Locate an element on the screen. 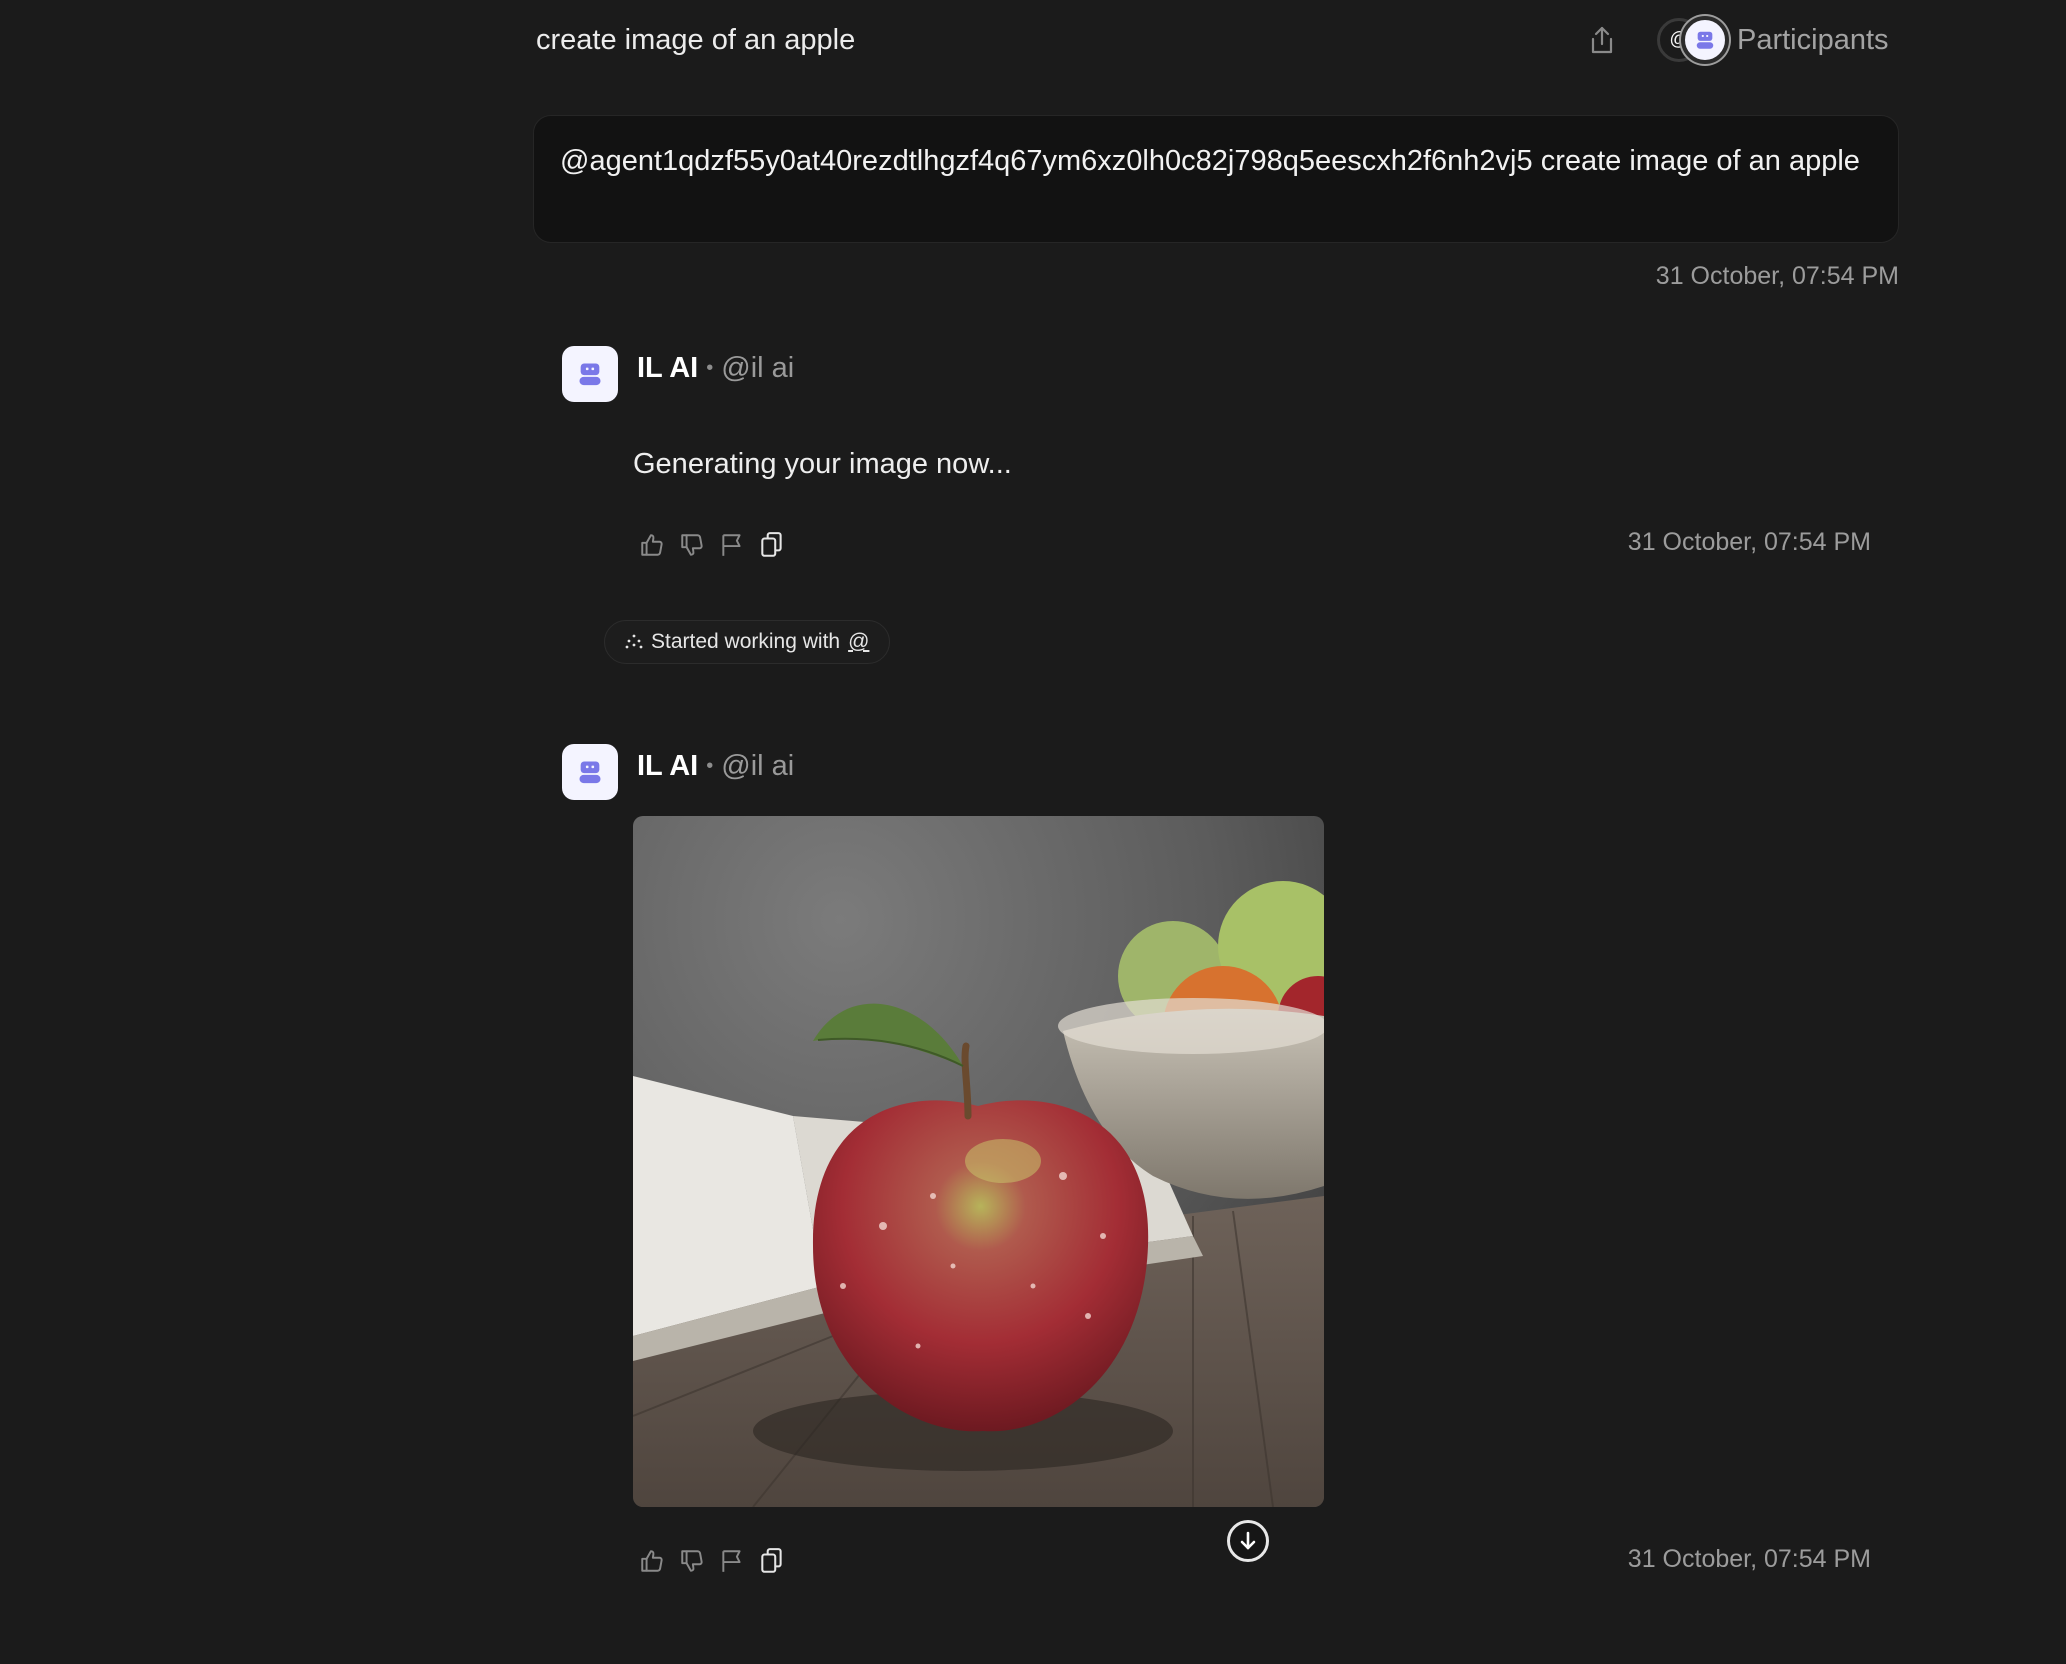  status-pill: Started working with @ is located at coordinates (747, 642).